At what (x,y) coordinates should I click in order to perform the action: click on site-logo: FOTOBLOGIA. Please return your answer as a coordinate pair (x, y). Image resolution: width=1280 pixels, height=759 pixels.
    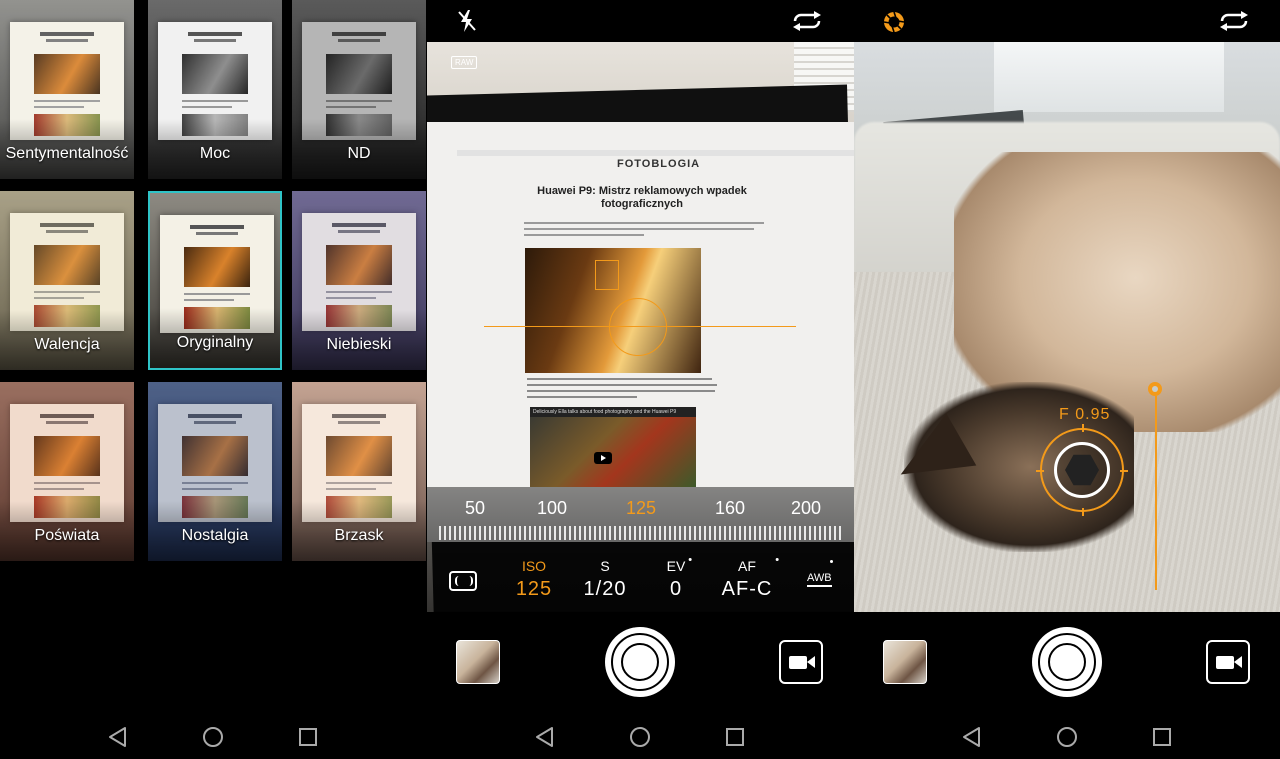
    Looking at the image, I should click on (659, 164).